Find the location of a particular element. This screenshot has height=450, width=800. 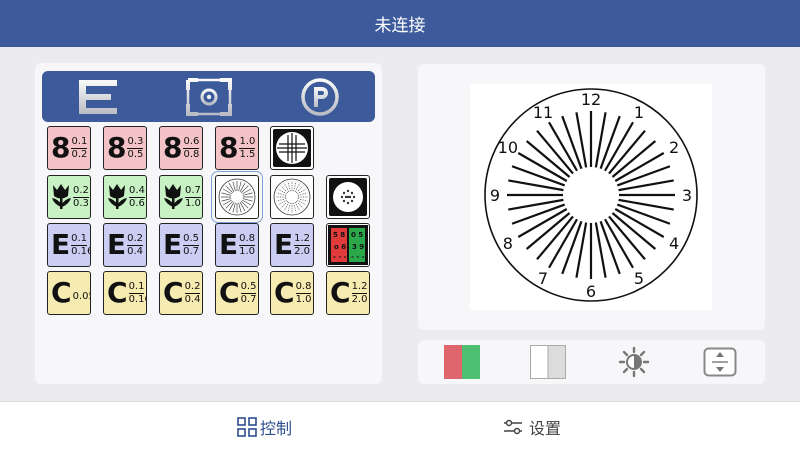

acuity-bottom: 0.16 is located at coordinates (80, 251).